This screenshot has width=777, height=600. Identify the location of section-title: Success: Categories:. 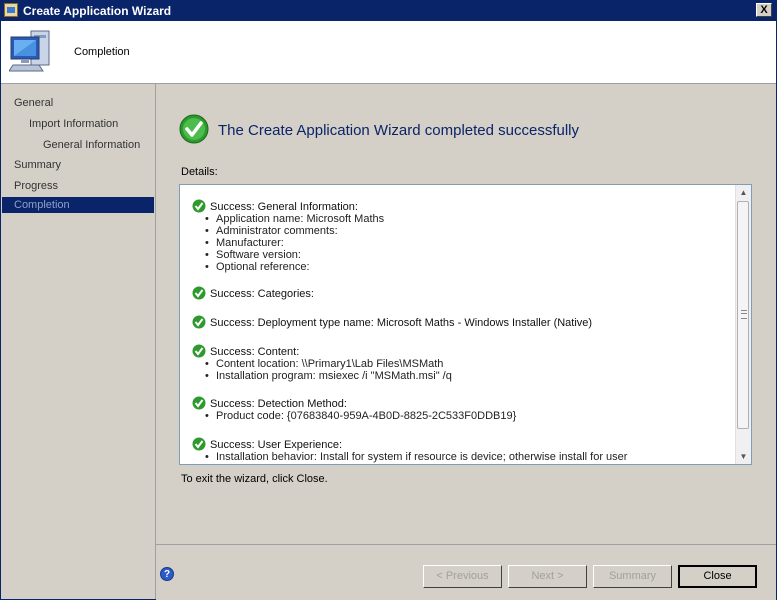
(262, 294).